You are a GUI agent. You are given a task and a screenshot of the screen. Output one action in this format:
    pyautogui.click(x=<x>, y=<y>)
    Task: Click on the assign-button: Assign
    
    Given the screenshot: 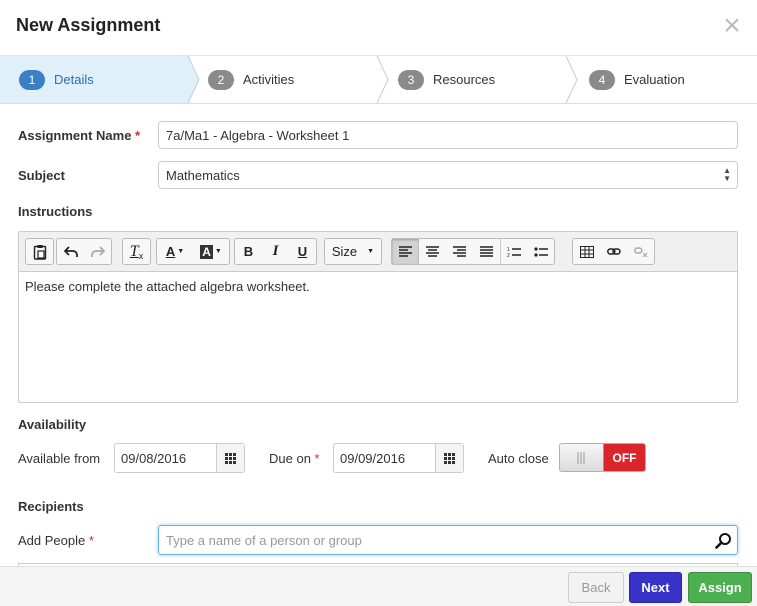 What is the action you would take?
    pyautogui.click(x=720, y=587)
    